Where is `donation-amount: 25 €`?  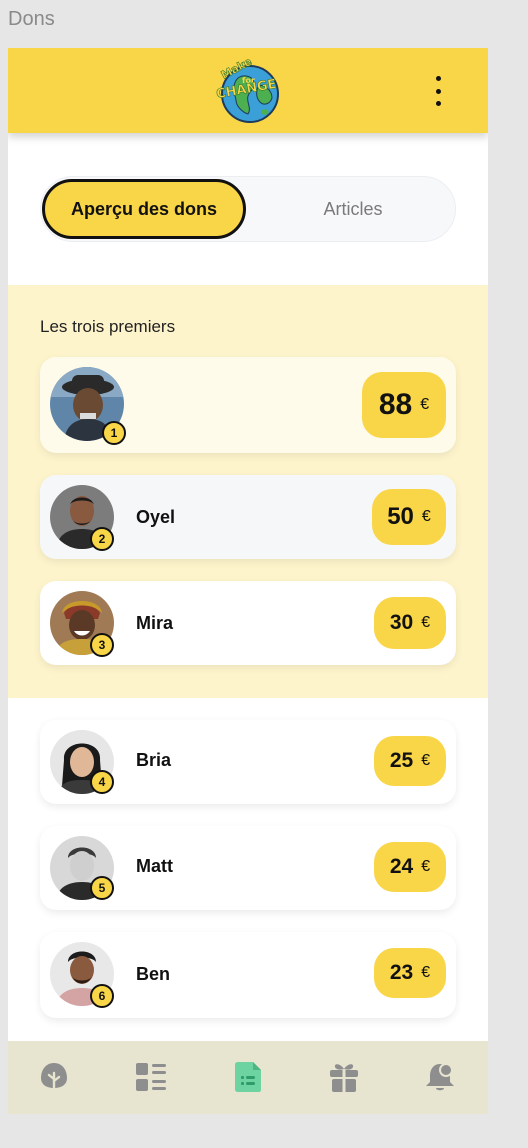
donation-amount: 25 € is located at coordinates (410, 761).